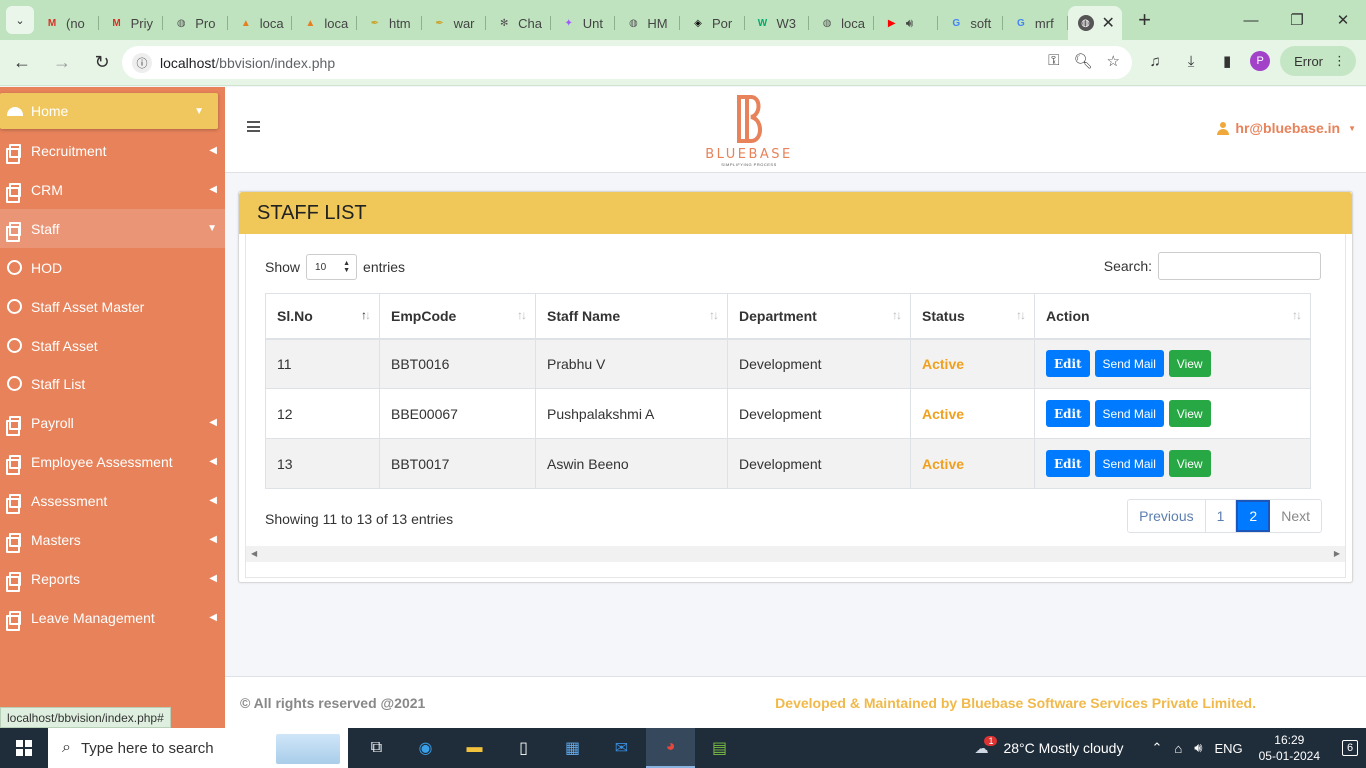 Image resolution: width=1366 pixels, height=768 pixels. What do you see at coordinates (454, 23) in the screenshot?
I see `browser-tab: ✒ war` at bounding box center [454, 23].